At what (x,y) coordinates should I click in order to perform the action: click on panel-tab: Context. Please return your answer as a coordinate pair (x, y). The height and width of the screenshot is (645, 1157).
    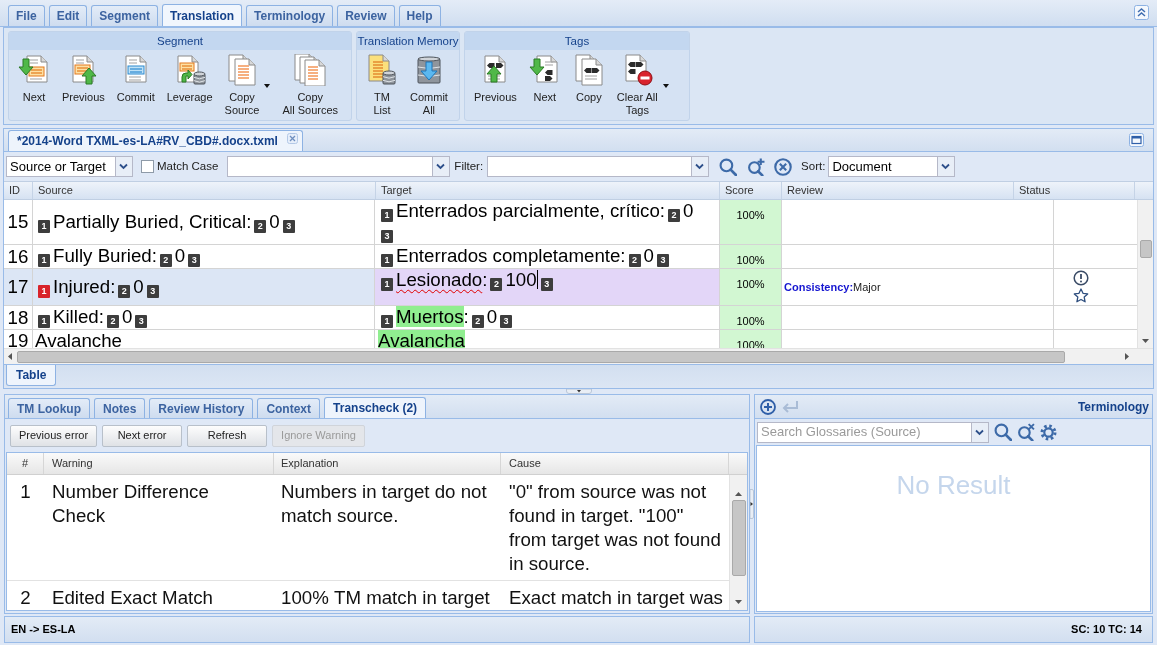
    Looking at the image, I should click on (289, 408).